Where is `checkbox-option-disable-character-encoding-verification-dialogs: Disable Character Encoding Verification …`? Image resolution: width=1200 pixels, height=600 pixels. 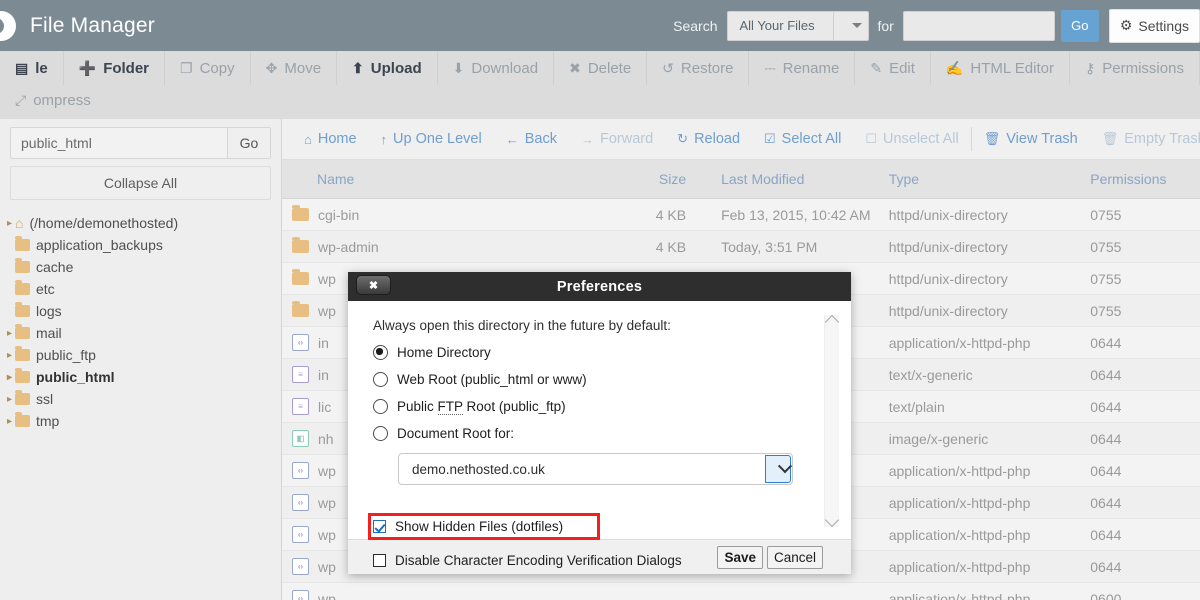
checkbox-option-disable-character-encoding-verification-dialogs: Disable Character Encoding Verification … is located at coordinates (604, 560).